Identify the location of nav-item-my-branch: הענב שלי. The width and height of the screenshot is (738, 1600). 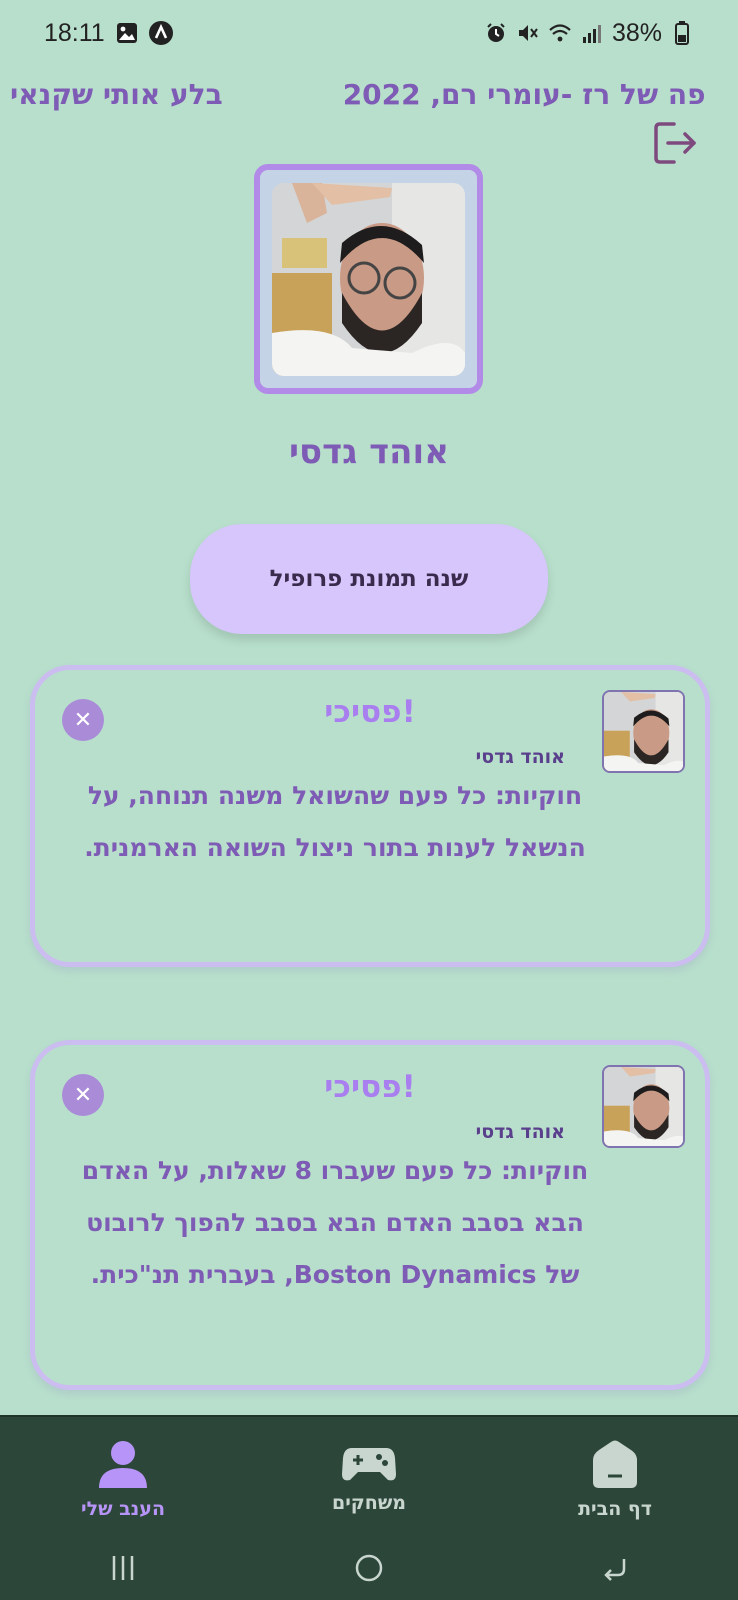
(123, 1479).